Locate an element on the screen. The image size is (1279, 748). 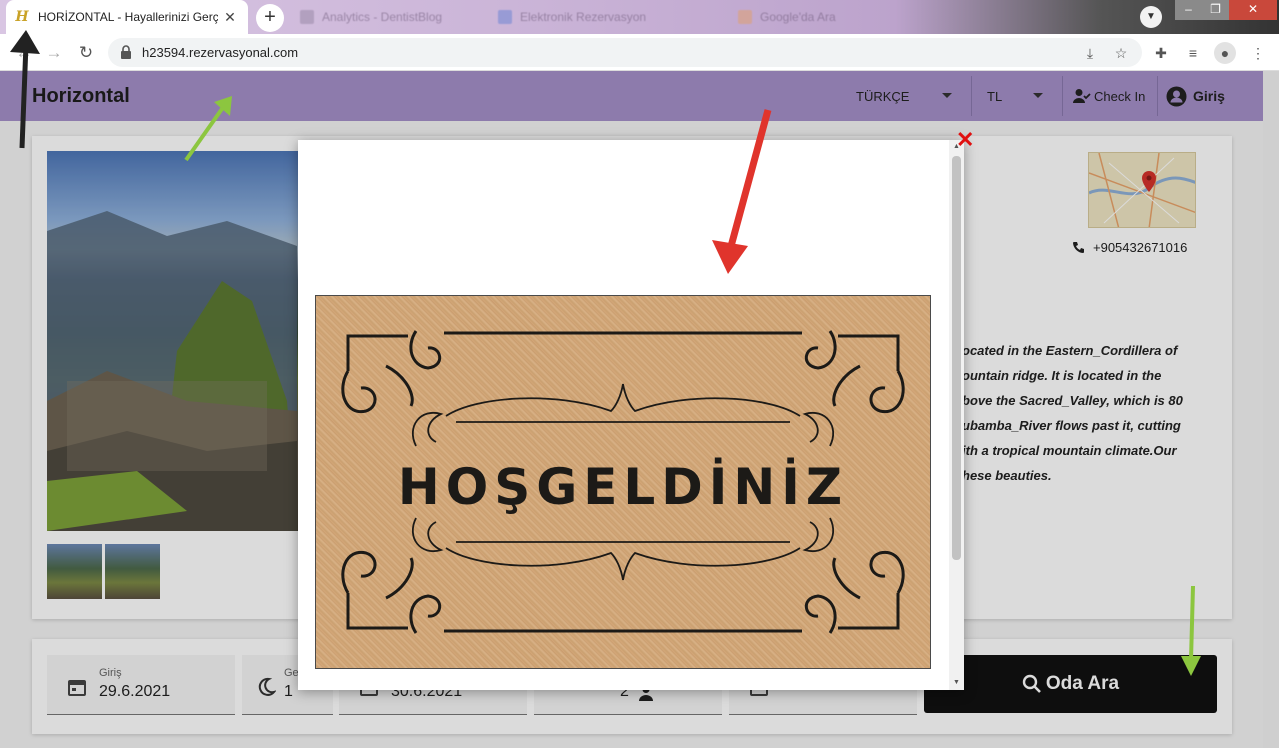
modal-scrollbar: ▲ ▼ is located at coordinates (956, 415).